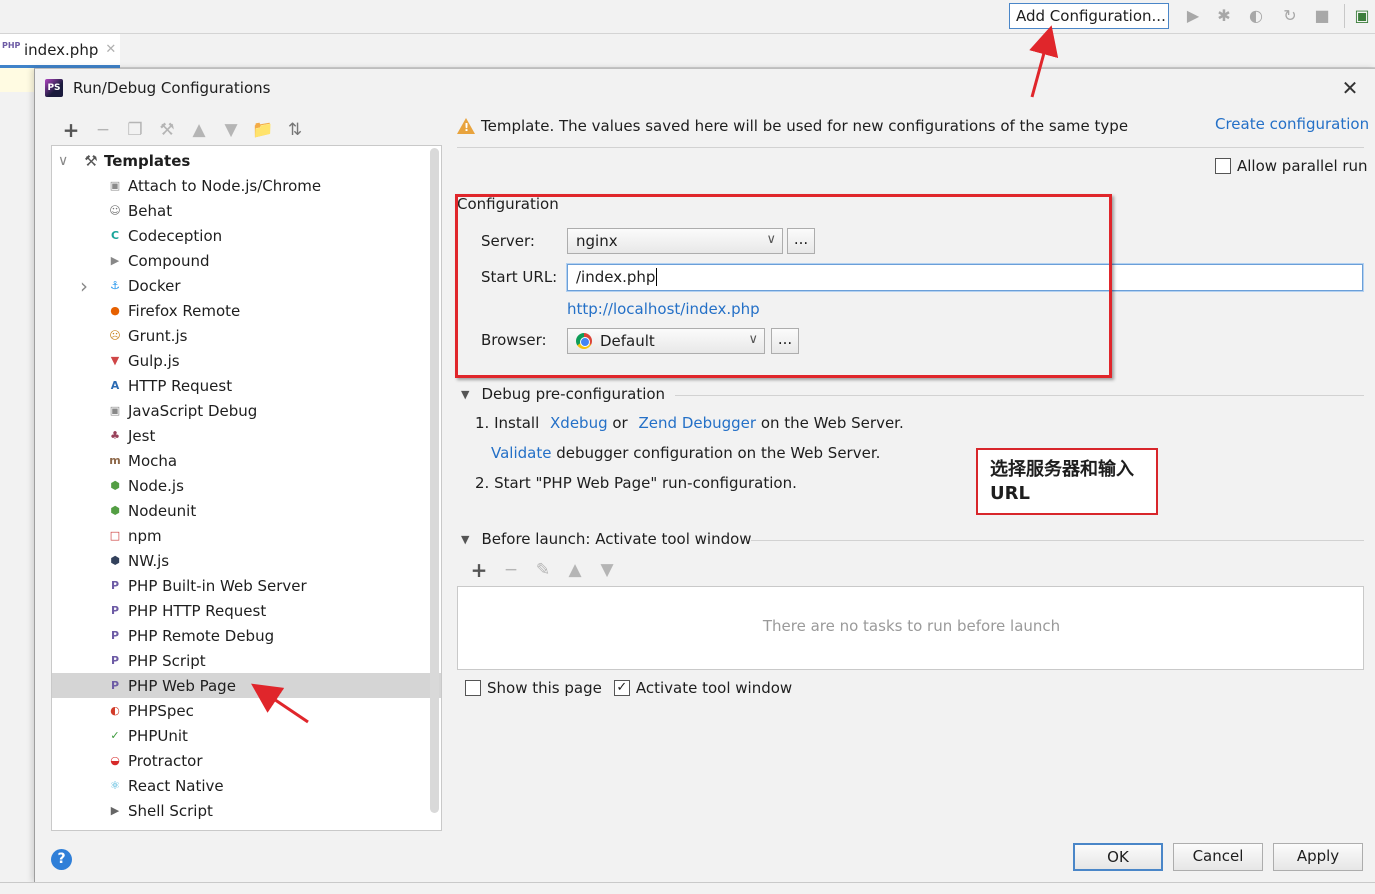 The width and height of the screenshot is (1375, 894). I want to click on tree-item: ♣ Jest, so click(241, 435).